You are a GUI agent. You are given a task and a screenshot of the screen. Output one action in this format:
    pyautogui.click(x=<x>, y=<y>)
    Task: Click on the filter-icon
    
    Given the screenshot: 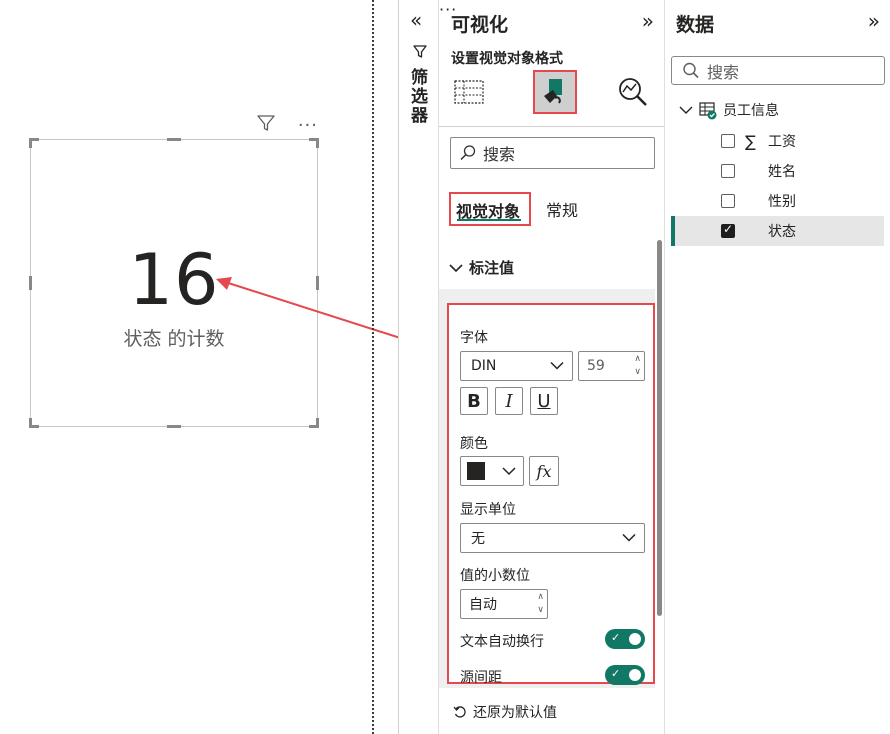 What is the action you would take?
    pyautogui.click(x=266, y=125)
    